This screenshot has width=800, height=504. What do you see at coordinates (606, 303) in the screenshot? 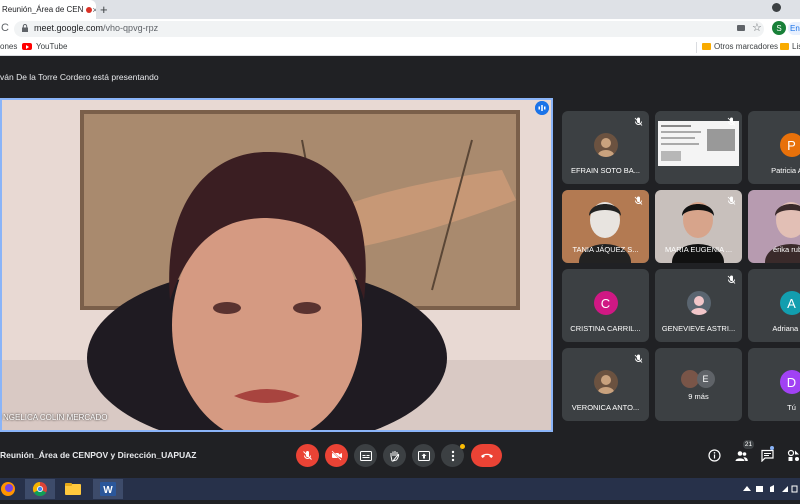
I see `participant-avatar: C` at bounding box center [606, 303].